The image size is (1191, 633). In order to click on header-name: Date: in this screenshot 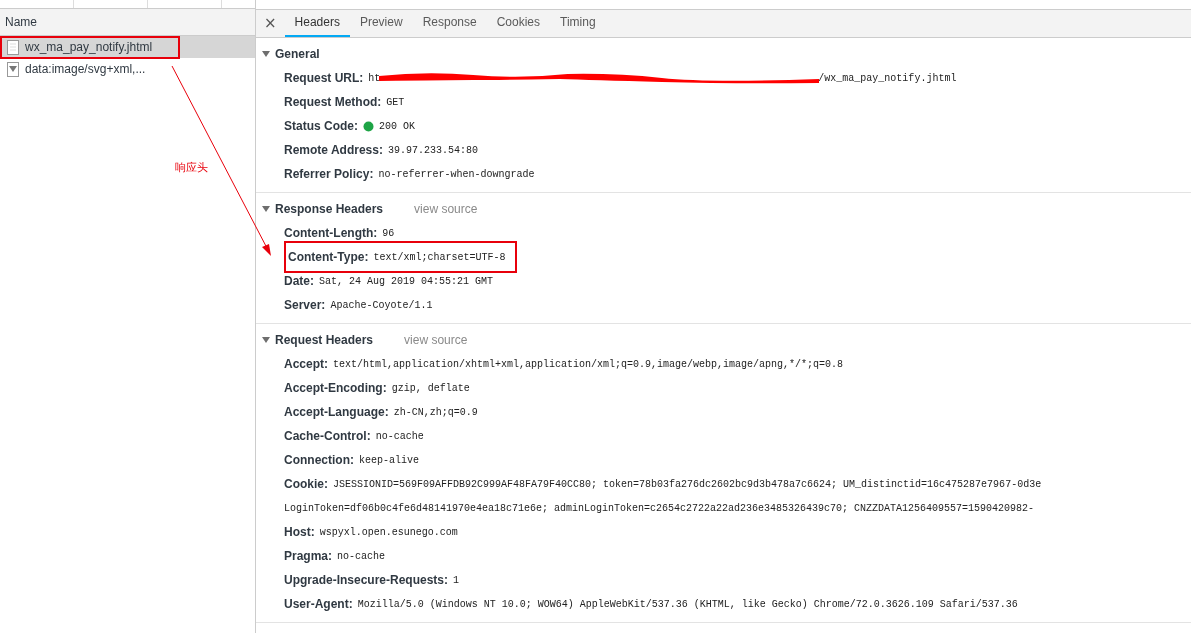, I will do `click(299, 281)`.